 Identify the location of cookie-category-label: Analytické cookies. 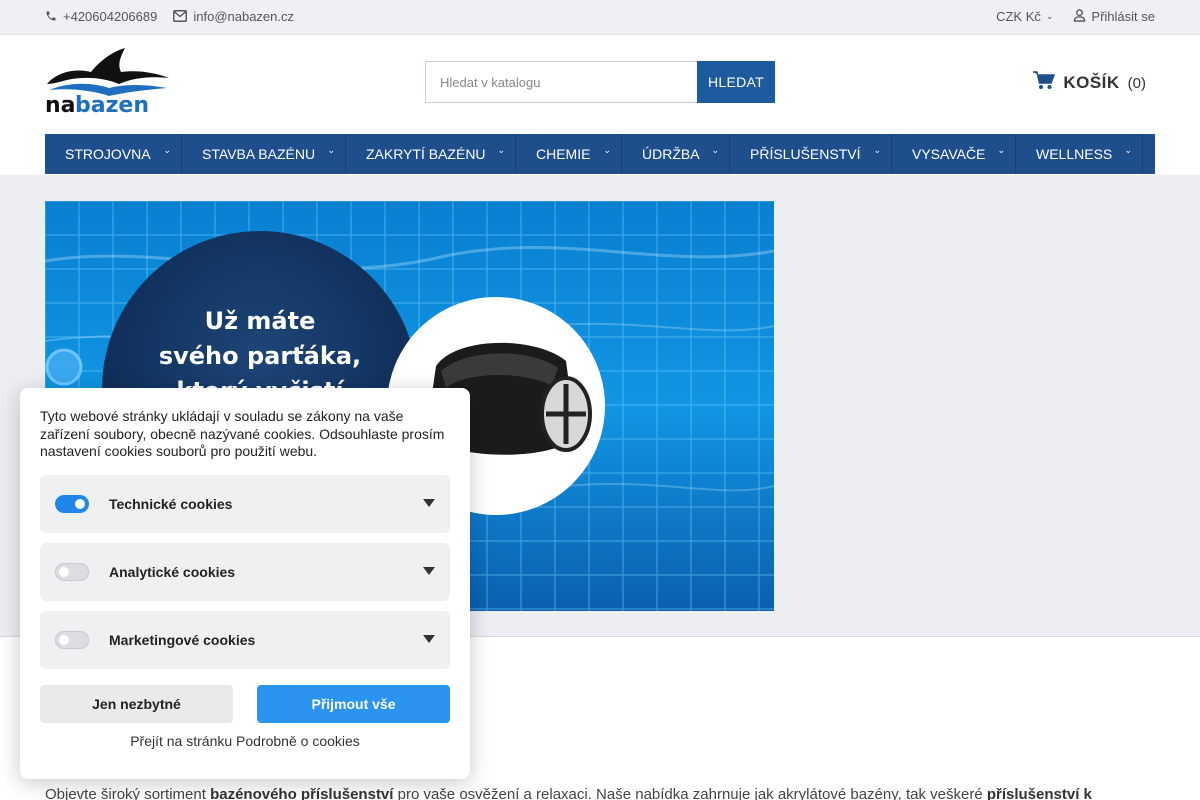
(172, 572).